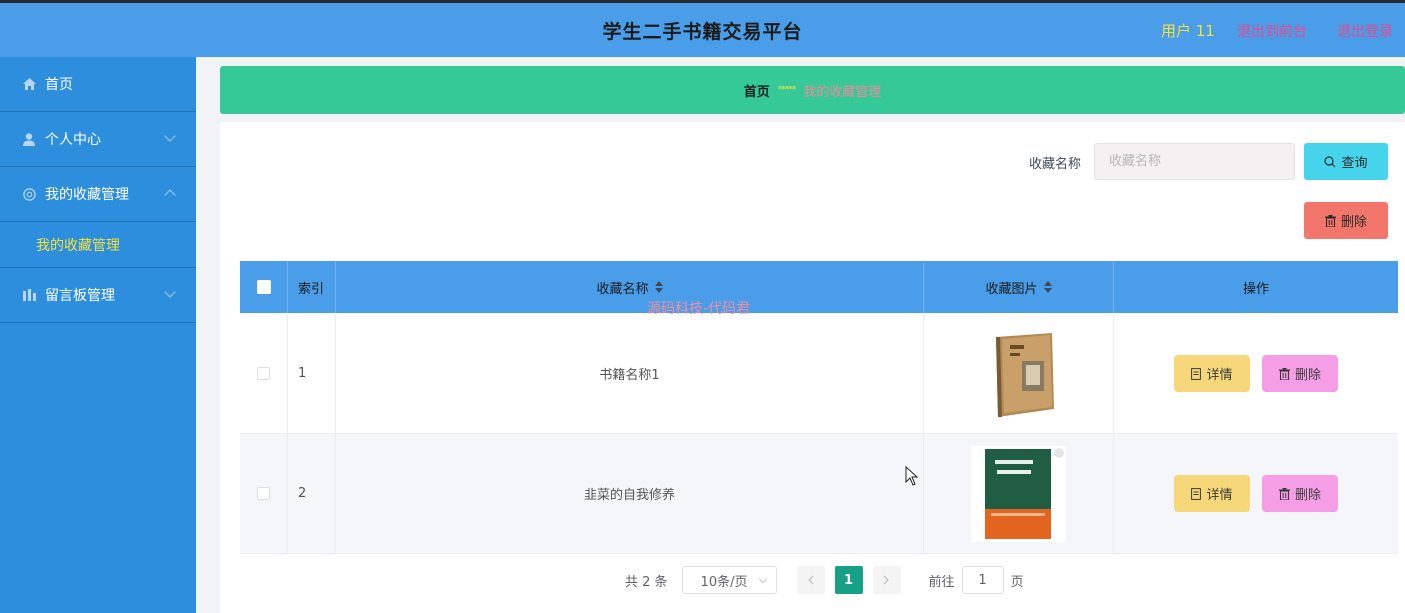 This screenshot has height=613, width=1405. Describe the element at coordinates (1353, 222) in the screenshot. I see `delete-button-label: 删除` at that location.